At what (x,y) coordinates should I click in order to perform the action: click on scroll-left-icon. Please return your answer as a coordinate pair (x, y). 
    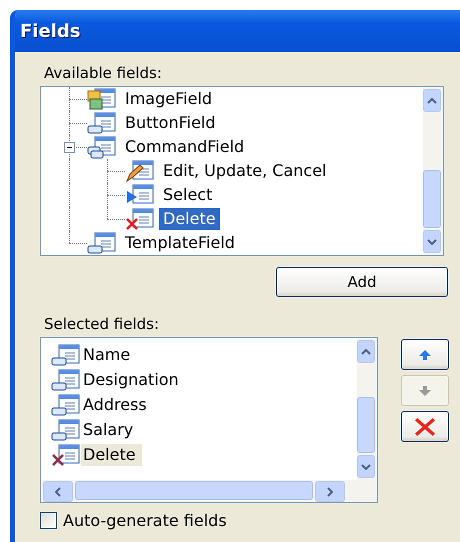
    Looking at the image, I should click on (58, 491).